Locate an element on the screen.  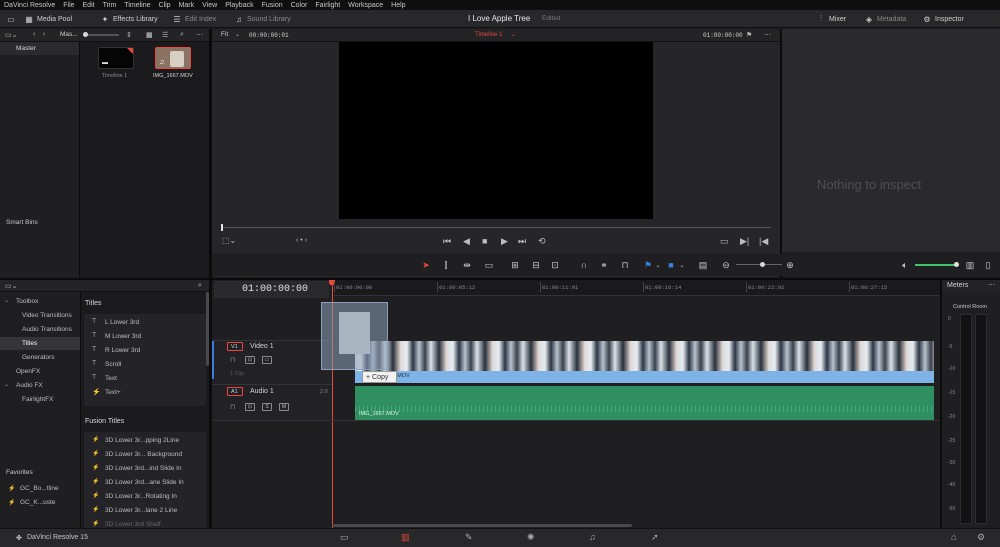
effects-tree-item: Video Transitions is located at coordinates (40, 315).